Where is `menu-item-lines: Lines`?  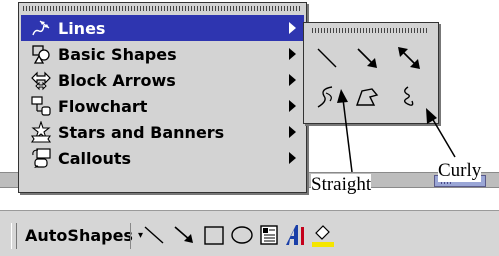
menu-item-lines: Lines is located at coordinates (162, 28).